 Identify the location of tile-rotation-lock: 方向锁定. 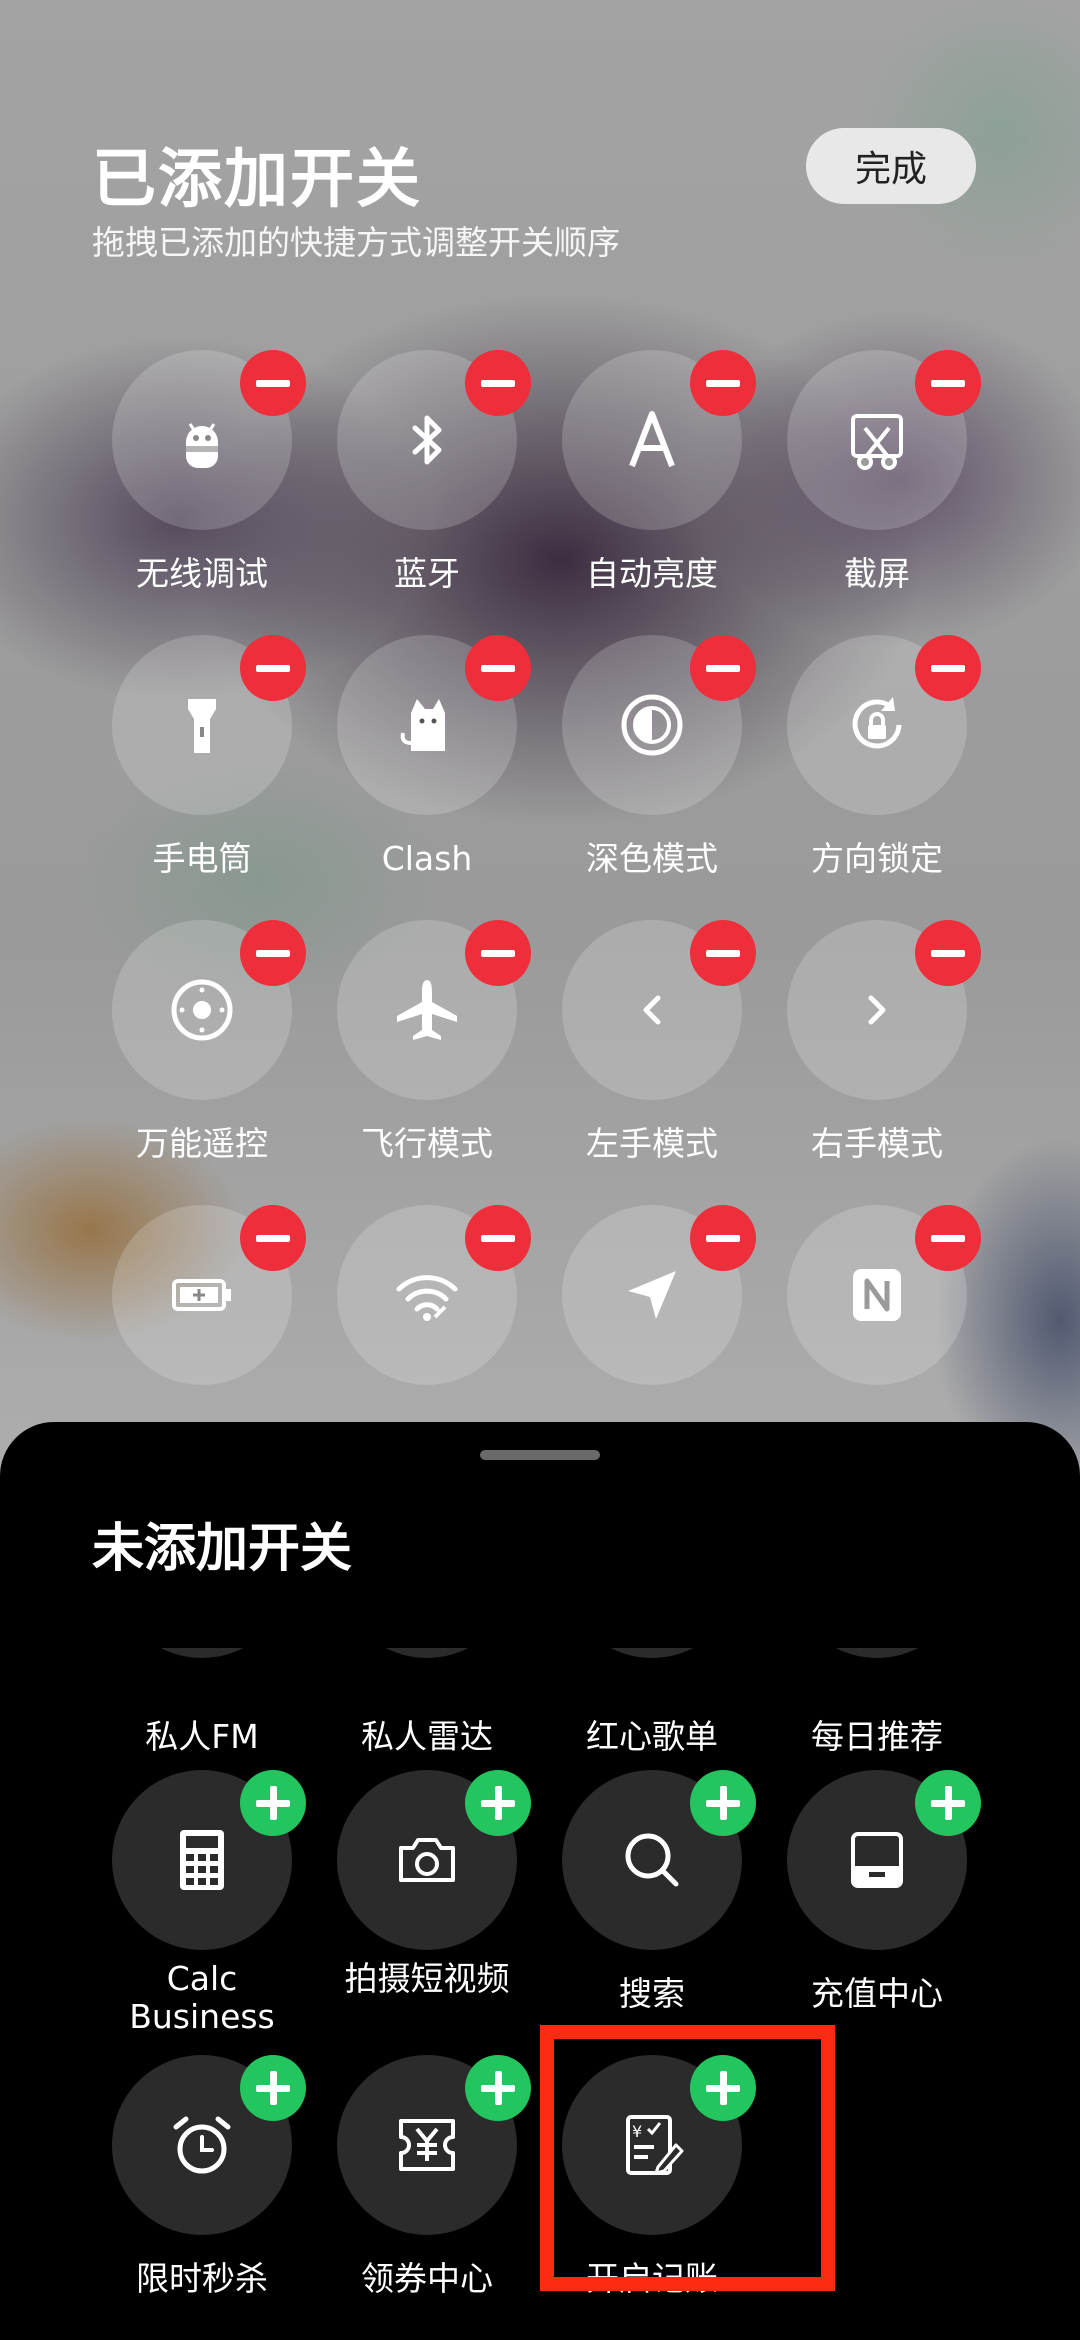
(877, 770).